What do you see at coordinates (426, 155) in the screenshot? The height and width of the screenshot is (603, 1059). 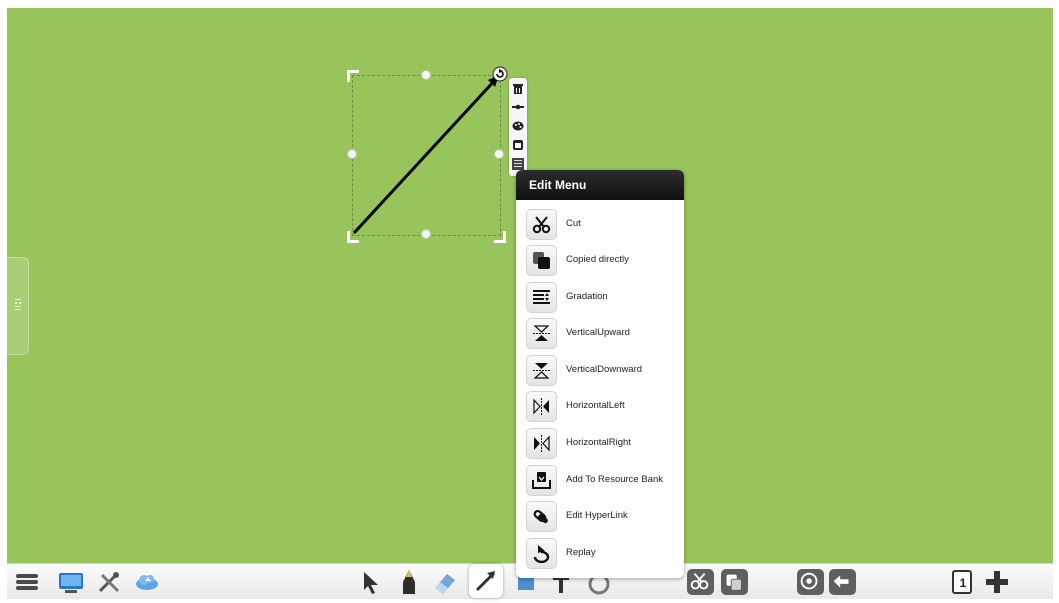 I see `selection-box` at bounding box center [426, 155].